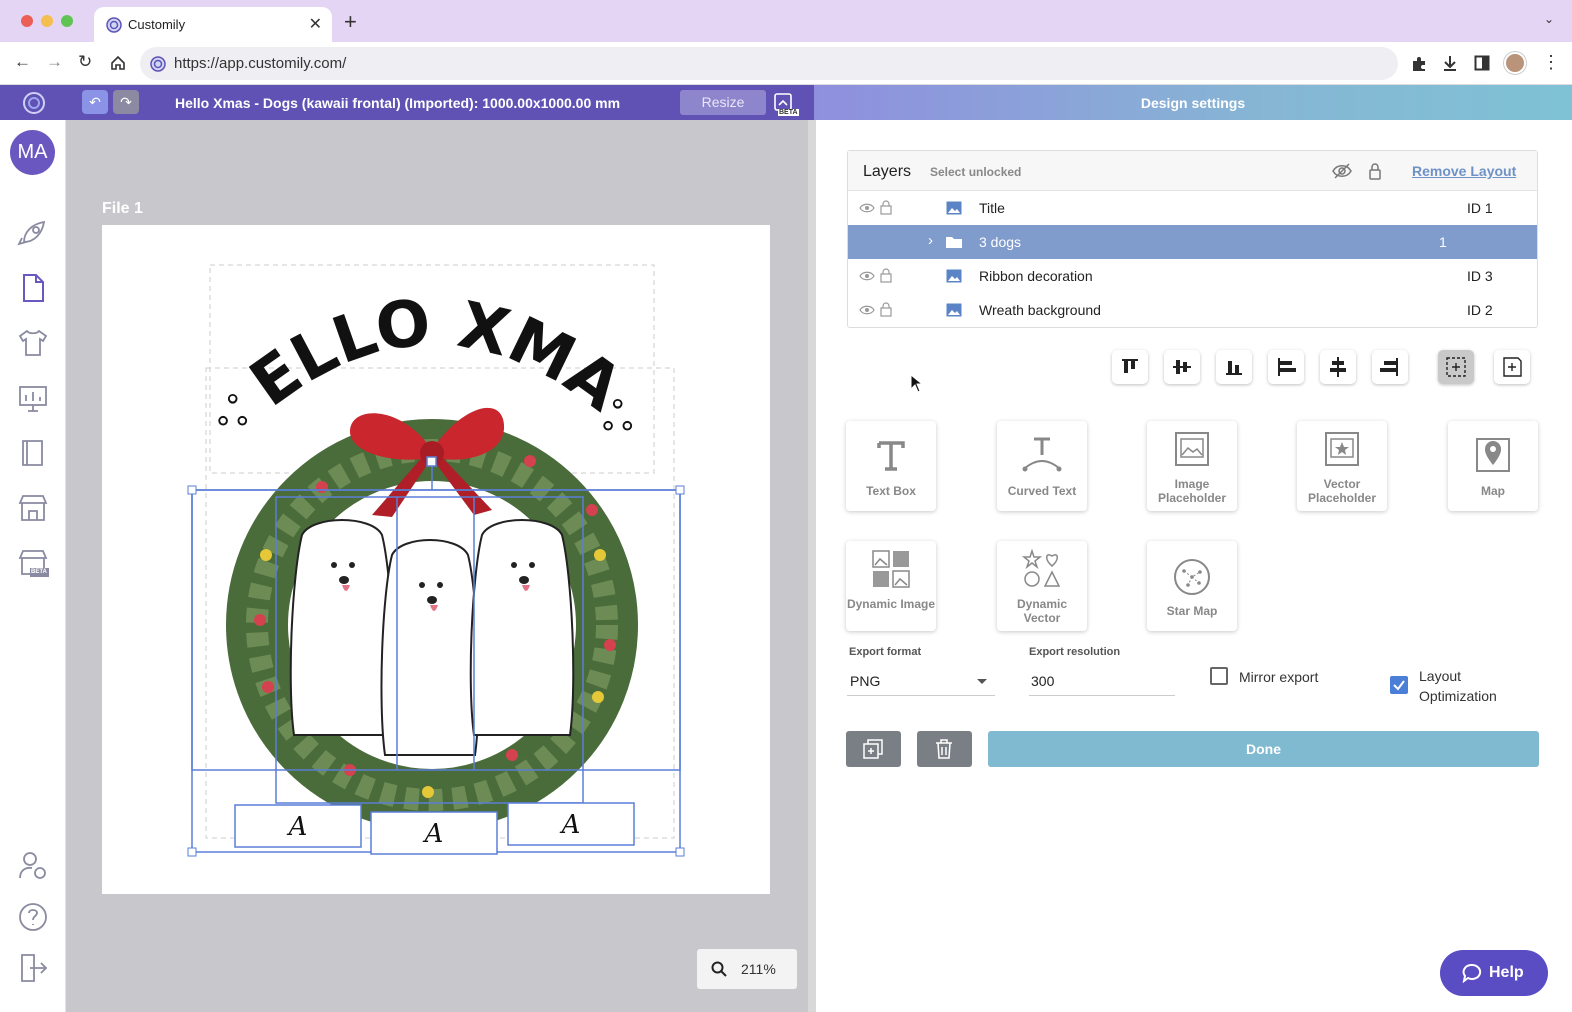 The height and width of the screenshot is (1012, 1572). I want to click on align-center-icon, so click(1338, 367).